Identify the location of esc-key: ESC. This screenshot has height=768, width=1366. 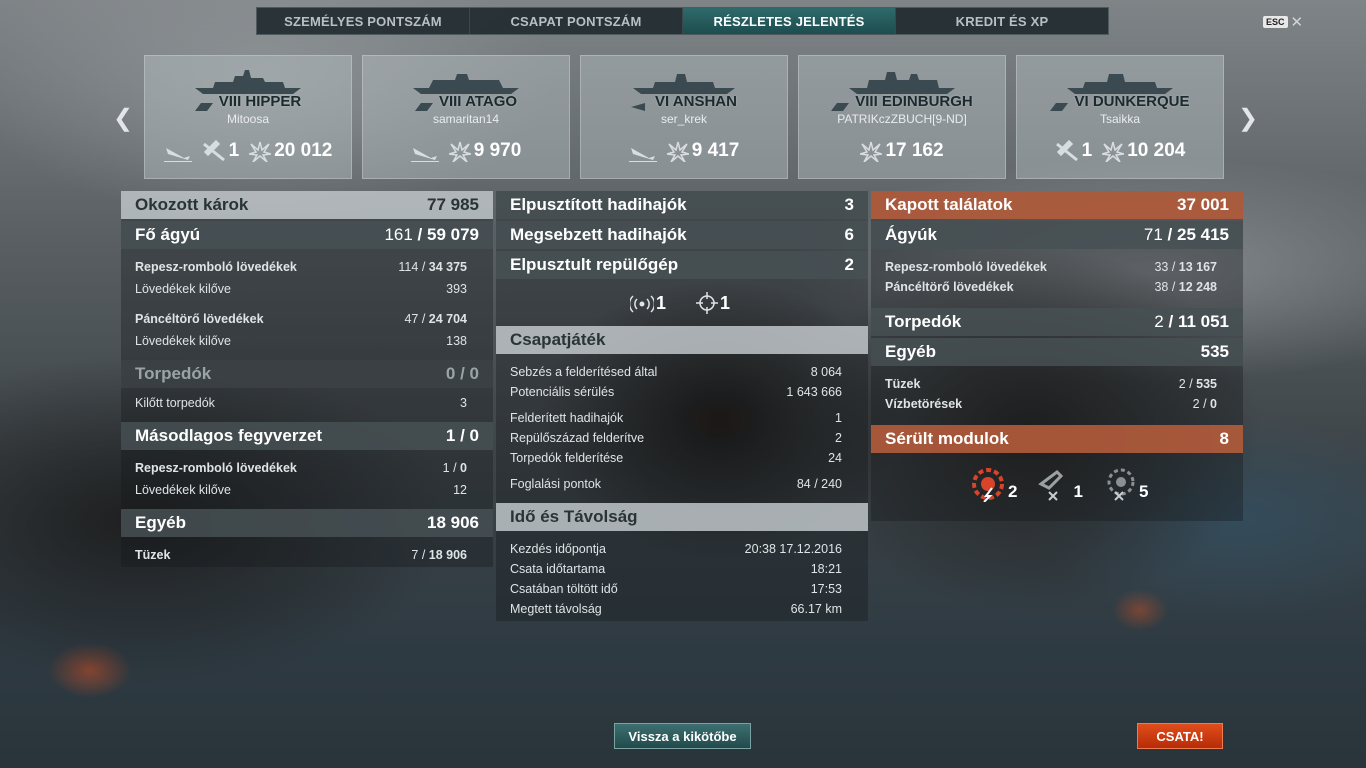
(1275, 22).